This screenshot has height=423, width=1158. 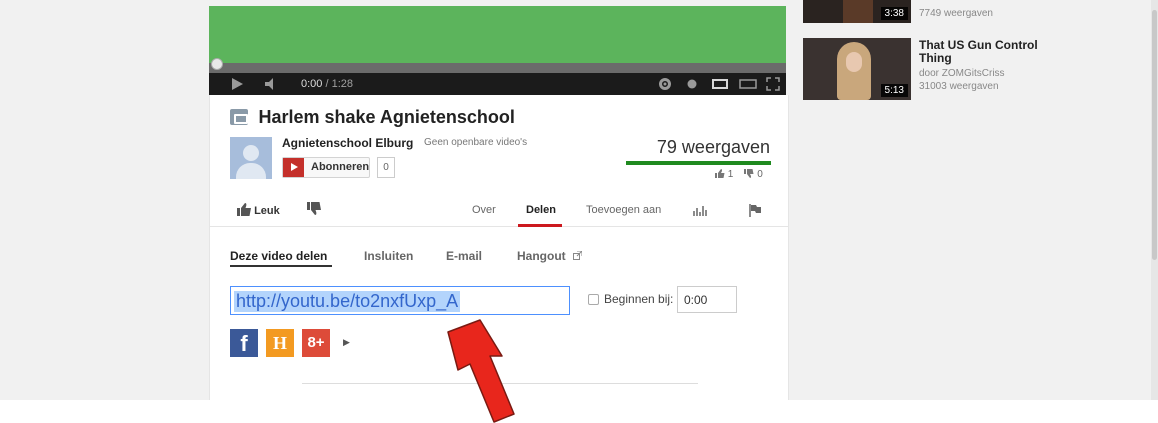 What do you see at coordinates (217, 64) in the screenshot?
I see `progress-handle` at bounding box center [217, 64].